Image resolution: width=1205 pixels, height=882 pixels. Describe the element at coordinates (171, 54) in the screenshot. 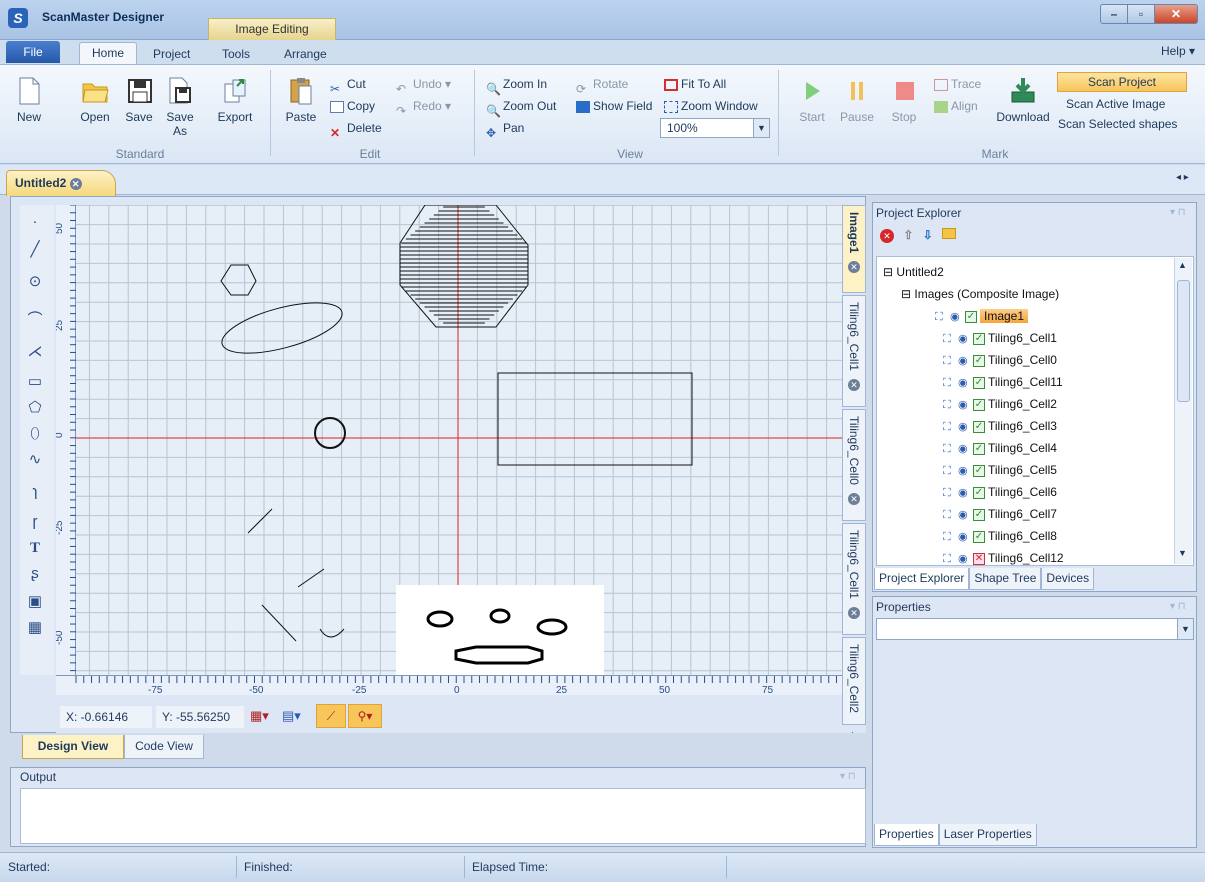

I see `tab-project: Project` at that location.